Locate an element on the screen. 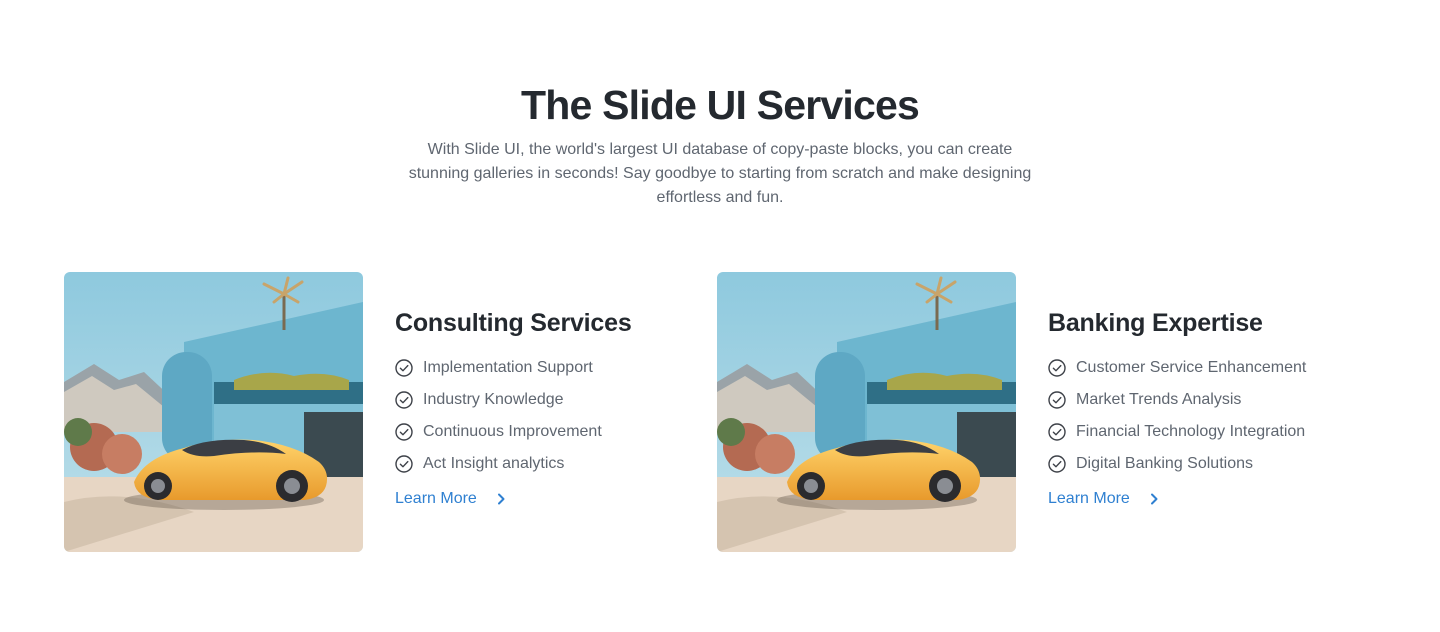 This screenshot has width=1440, height=632. list-item: Market Trends Analysis is located at coordinates (1177, 400).